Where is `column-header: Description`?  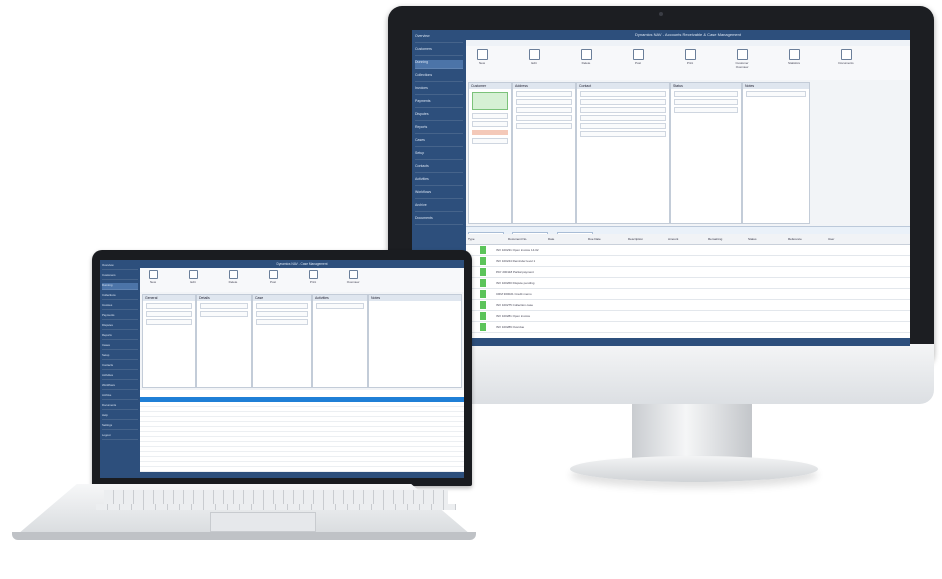
column-header: Description is located at coordinates (646, 239).